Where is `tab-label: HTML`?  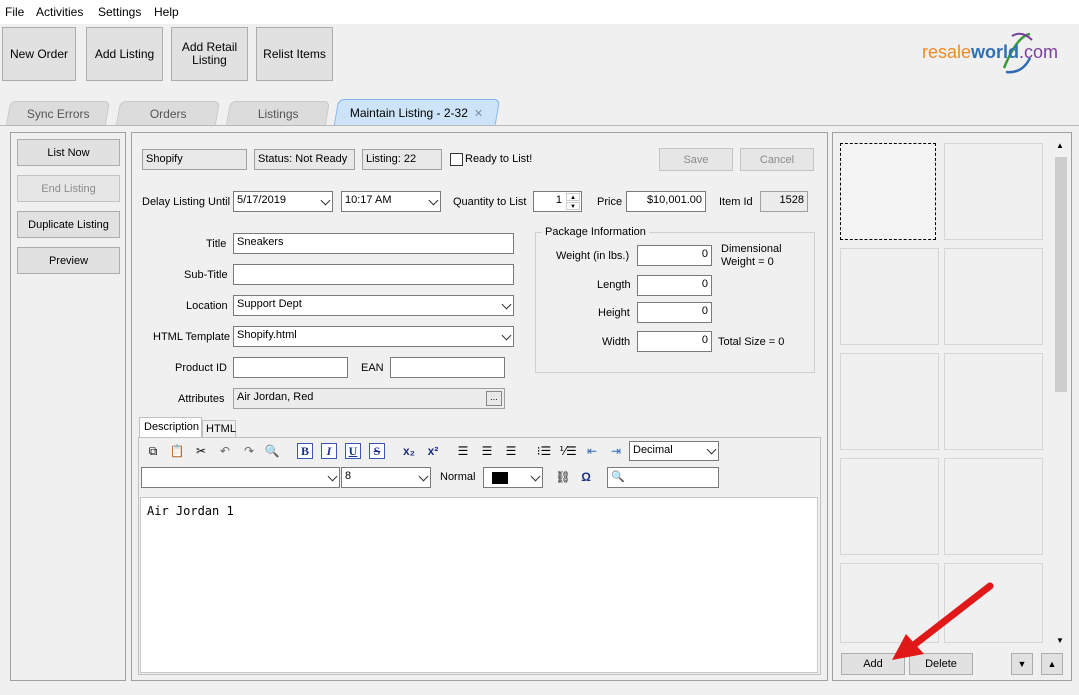
tab-label: HTML is located at coordinates (221, 429).